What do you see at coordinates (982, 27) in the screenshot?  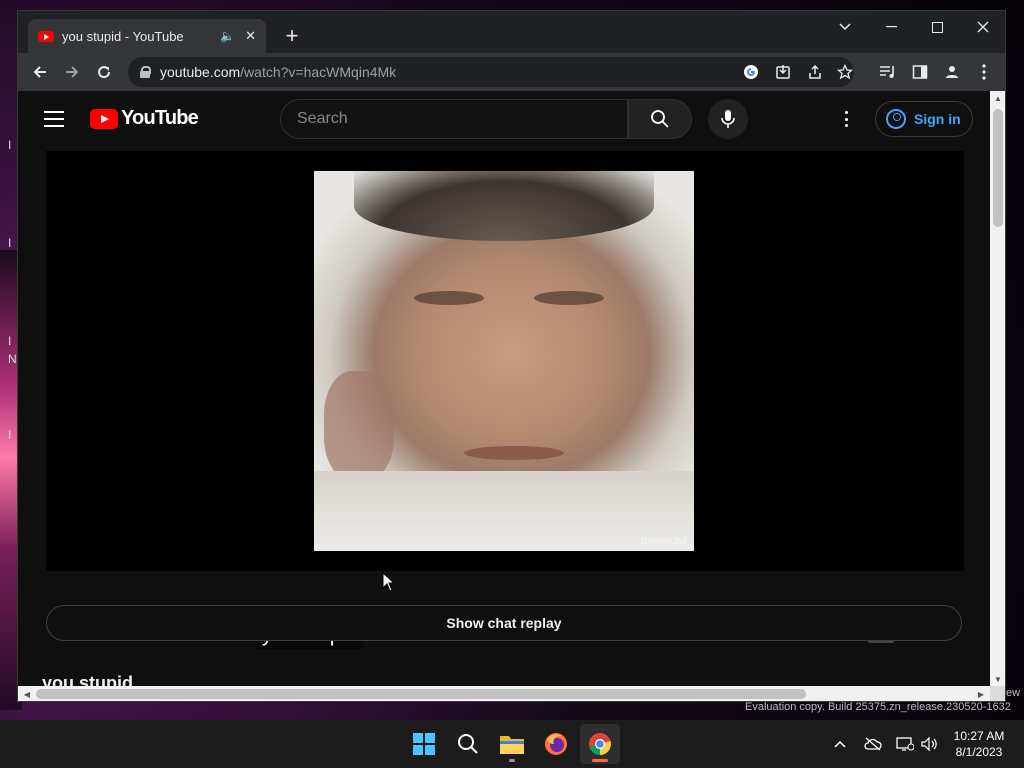 I see `close-window-button` at bounding box center [982, 27].